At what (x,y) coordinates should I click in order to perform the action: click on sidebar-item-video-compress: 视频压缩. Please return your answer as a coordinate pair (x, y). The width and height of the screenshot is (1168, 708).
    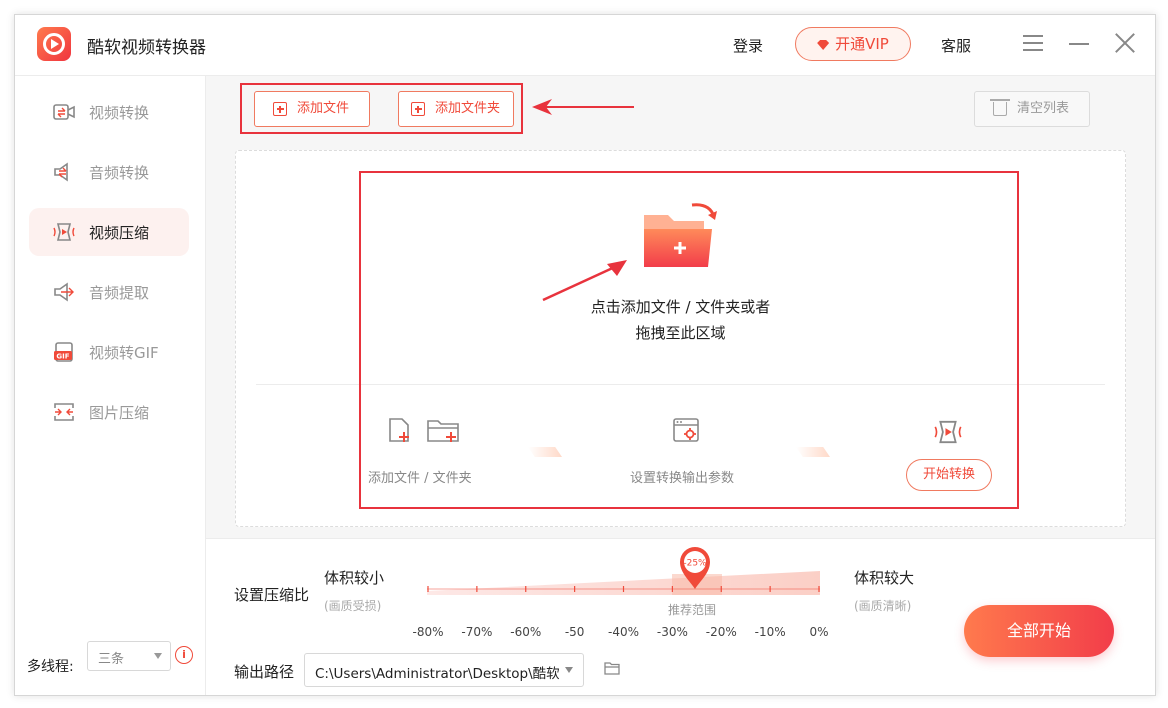
    Looking at the image, I should click on (109, 232).